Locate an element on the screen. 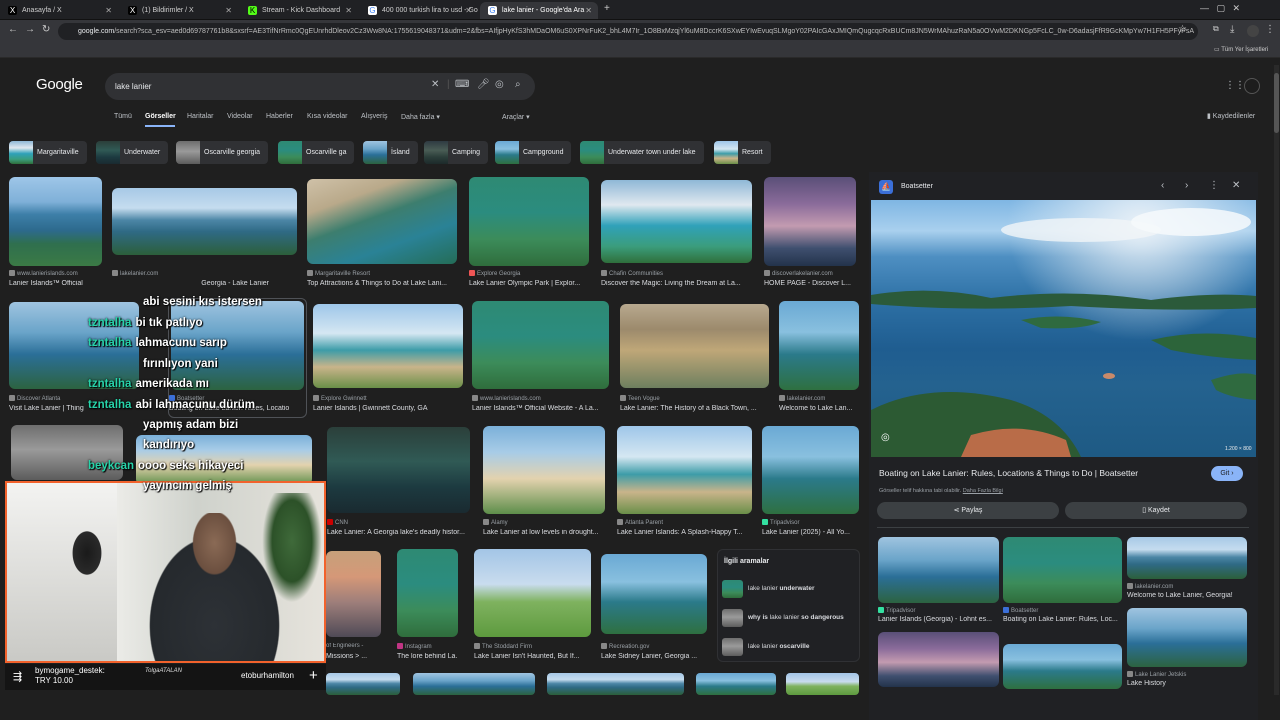  chevron-right-icon: › is located at coordinates (1186, 185).